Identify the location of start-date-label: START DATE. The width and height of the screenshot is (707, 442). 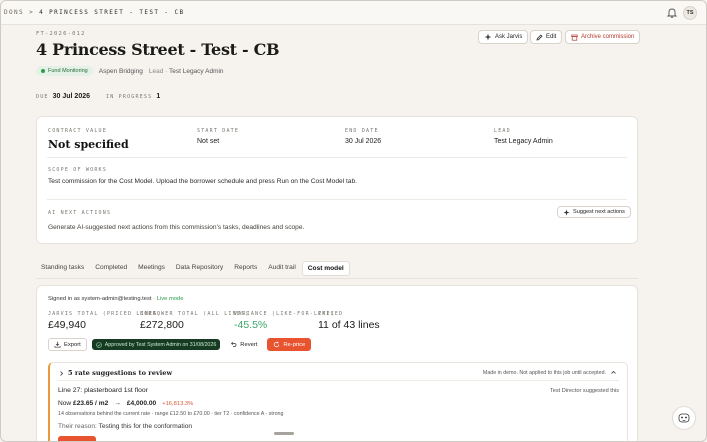
(218, 131).